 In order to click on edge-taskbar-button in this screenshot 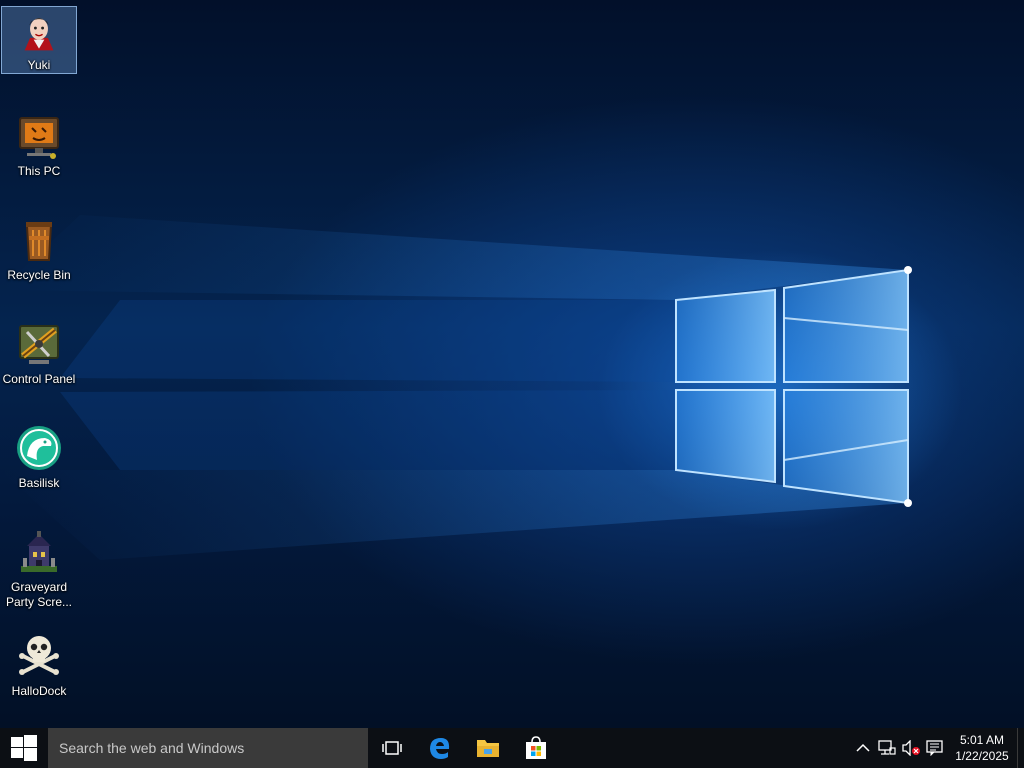, I will do `click(440, 748)`.